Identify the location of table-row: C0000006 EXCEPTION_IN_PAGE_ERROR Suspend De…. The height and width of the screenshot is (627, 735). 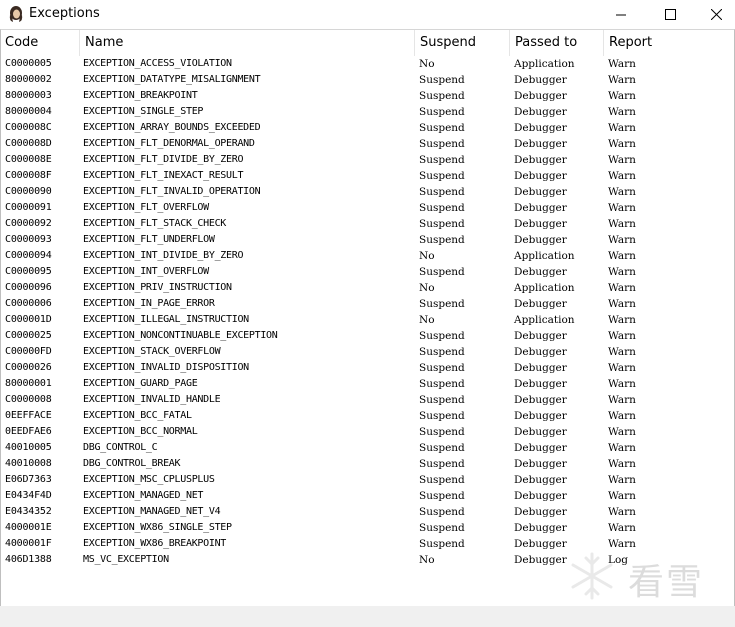
(367, 304).